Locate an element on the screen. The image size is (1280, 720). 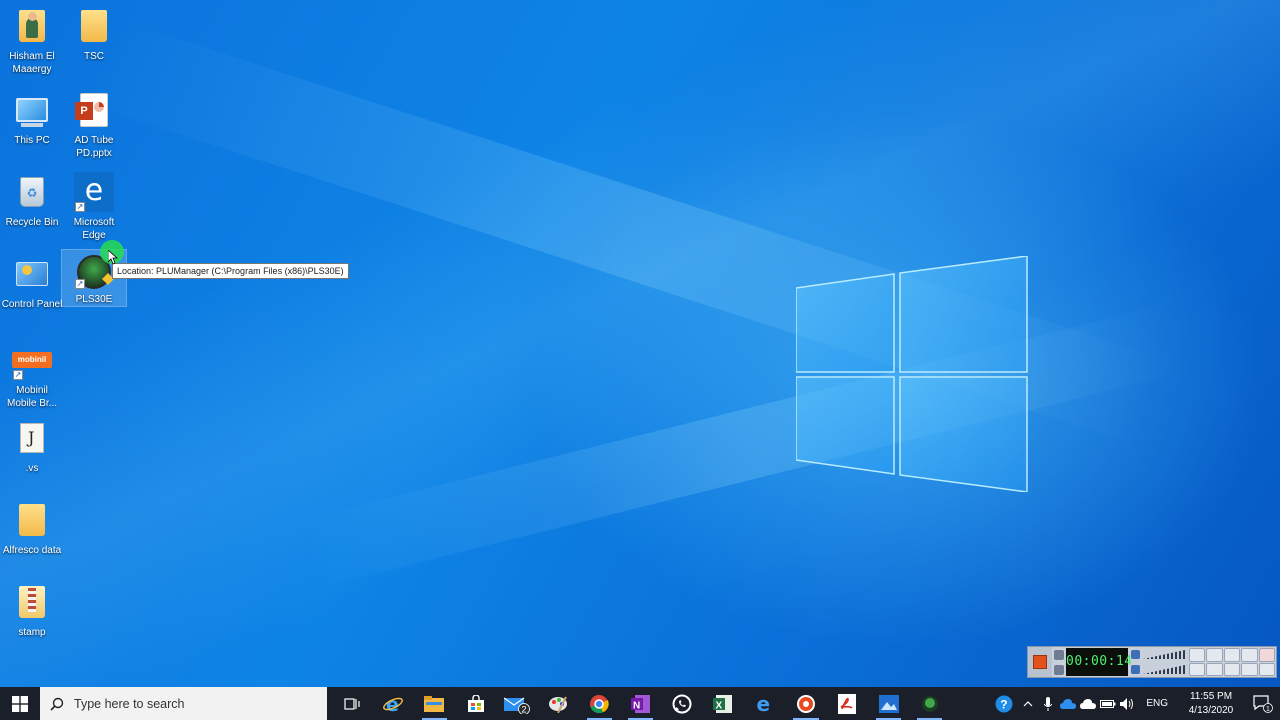
desktop-icon-label: .vs is located at coordinates (32, 468).